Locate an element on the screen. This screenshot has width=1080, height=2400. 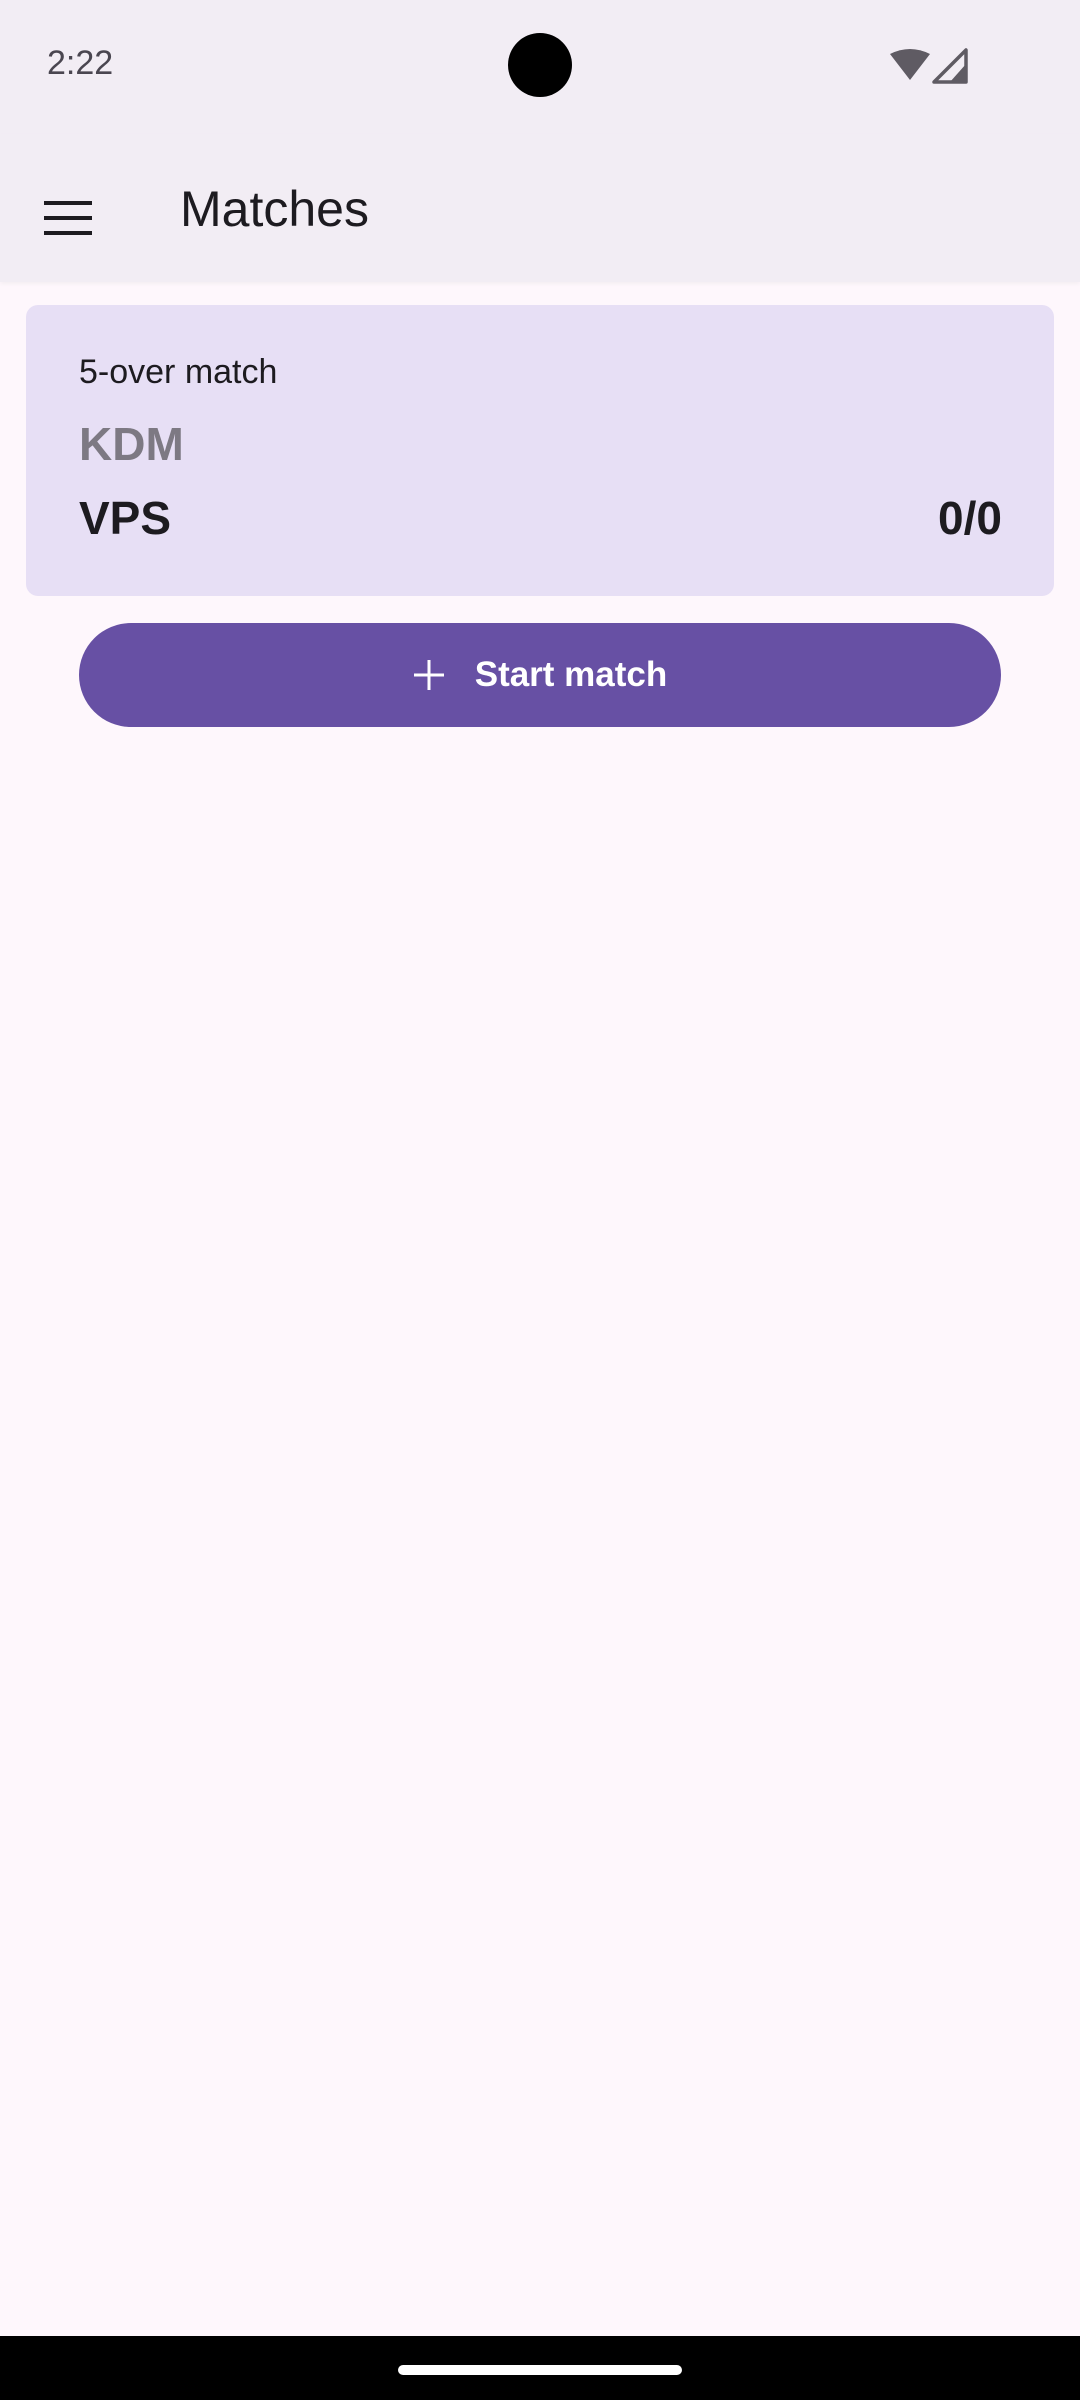
plus-icon is located at coordinates (429, 675).